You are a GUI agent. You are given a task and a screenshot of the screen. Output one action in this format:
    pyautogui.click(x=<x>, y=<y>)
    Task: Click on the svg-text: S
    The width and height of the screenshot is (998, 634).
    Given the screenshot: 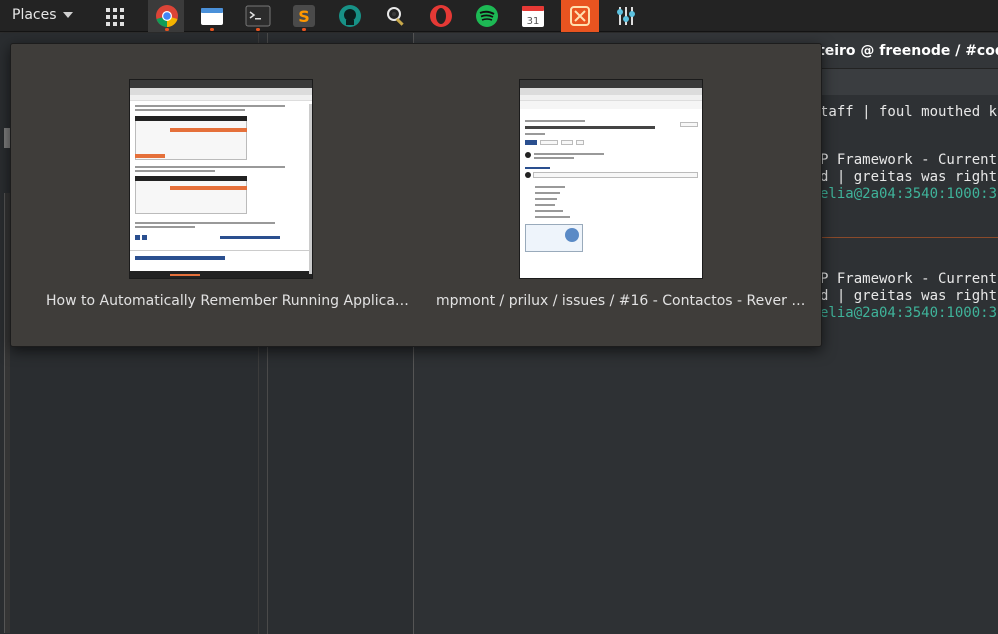 What is the action you would take?
    pyautogui.click(x=304, y=16)
    